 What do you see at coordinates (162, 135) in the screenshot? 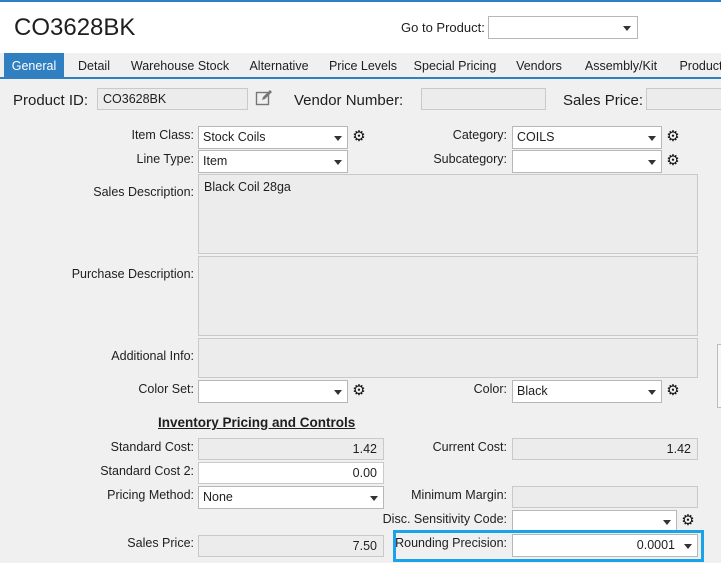
I see `item-class-label: Item Class:` at bounding box center [162, 135].